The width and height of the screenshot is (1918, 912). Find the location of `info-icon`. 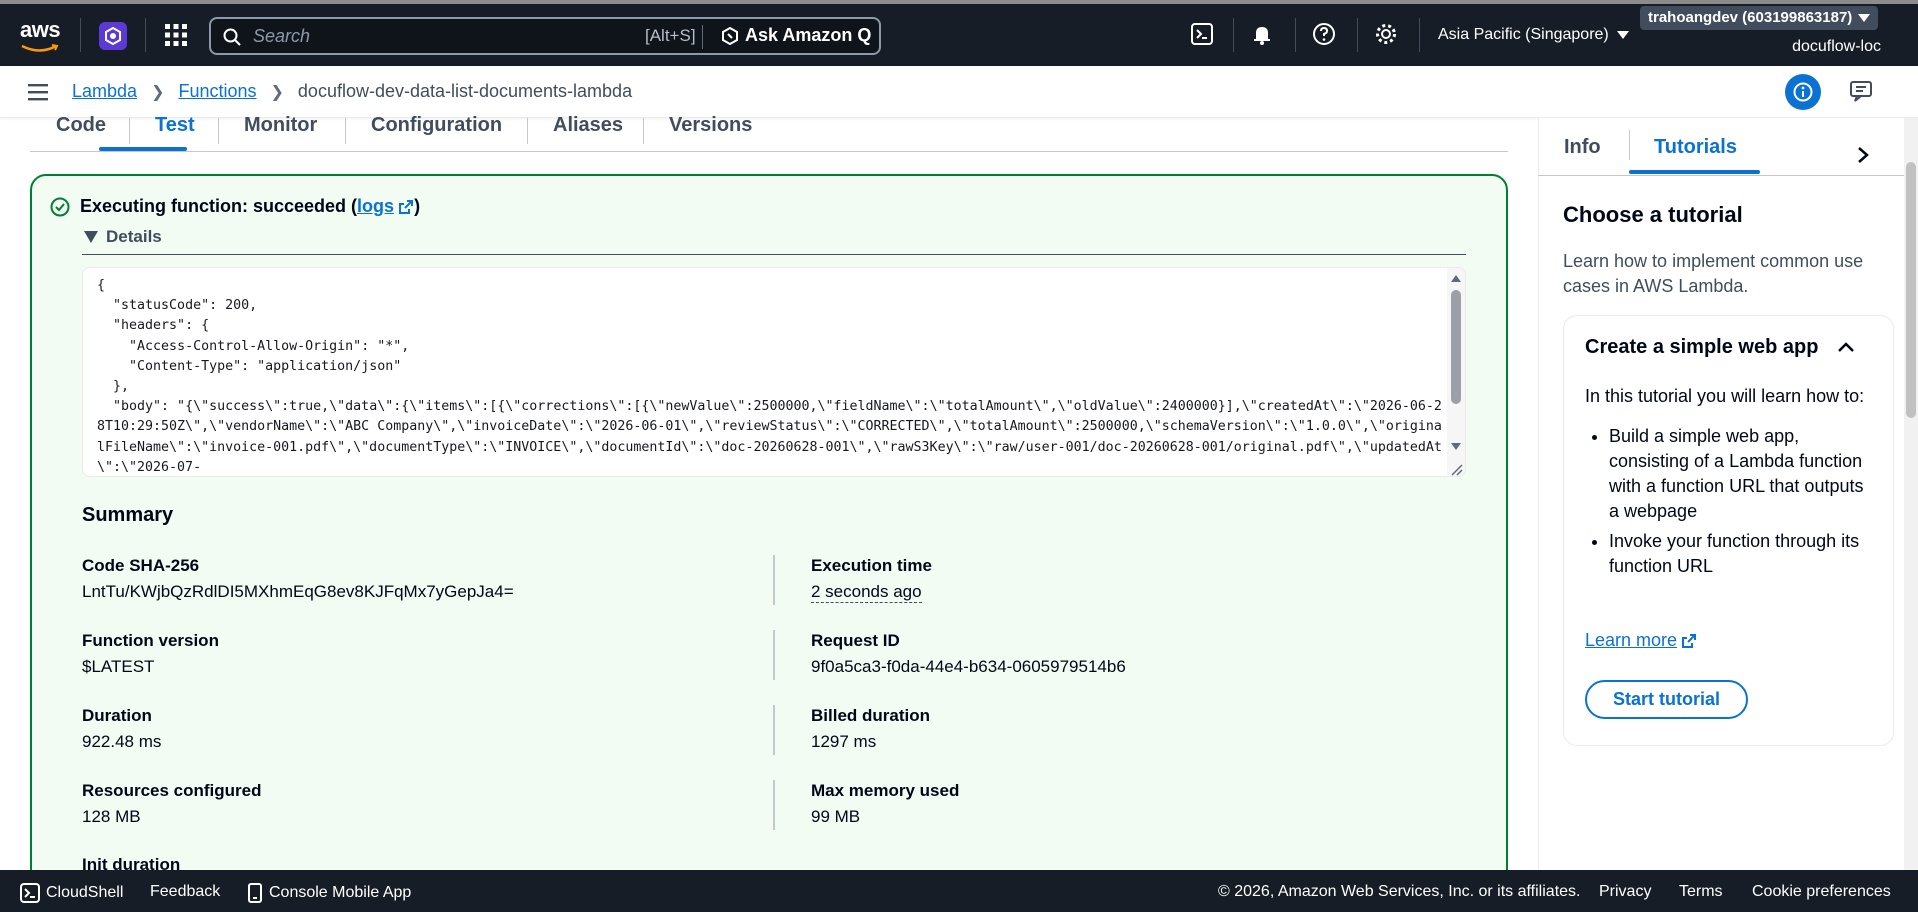

info-icon is located at coordinates (1803, 92).